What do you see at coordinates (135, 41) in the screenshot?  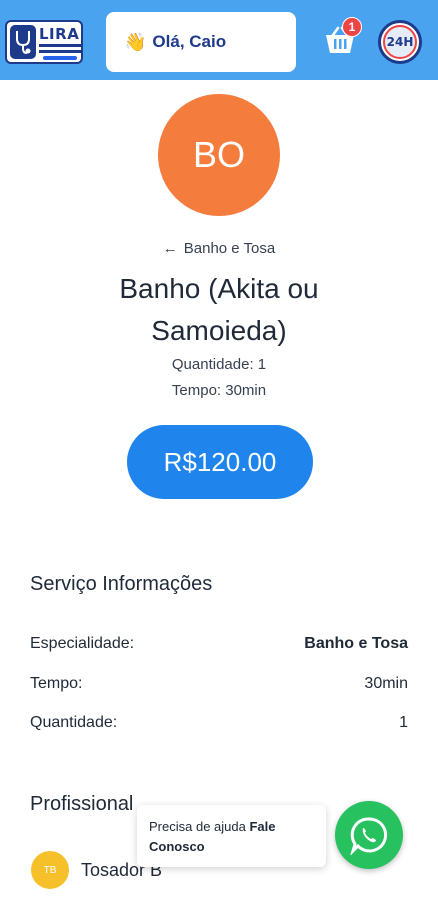 I see `wave-emoji-icon: 👋` at bounding box center [135, 41].